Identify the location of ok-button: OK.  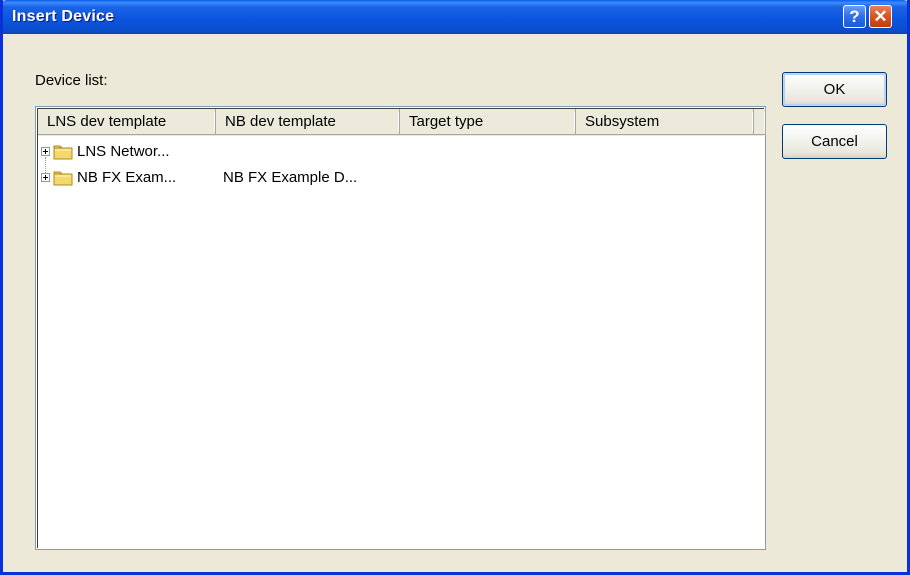
(834, 89).